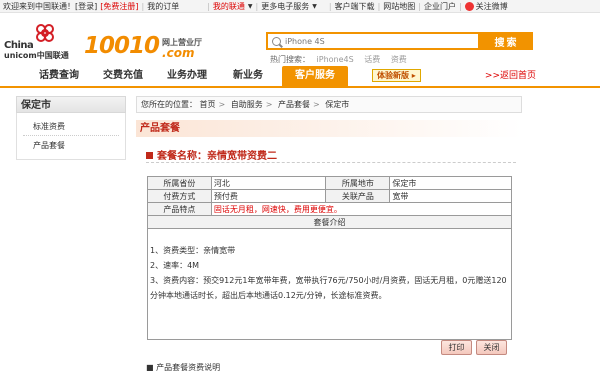 The height and width of the screenshot is (373, 600). I want to click on search-button: 搜索, so click(506, 41).